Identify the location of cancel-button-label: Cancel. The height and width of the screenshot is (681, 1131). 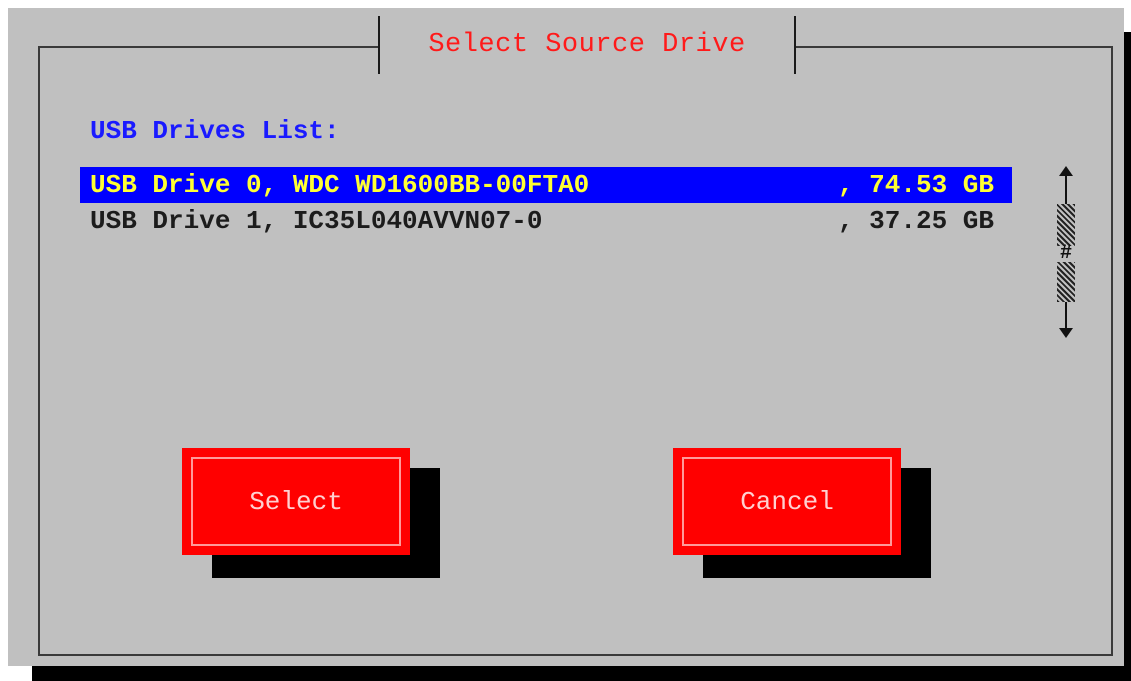
(787, 501).